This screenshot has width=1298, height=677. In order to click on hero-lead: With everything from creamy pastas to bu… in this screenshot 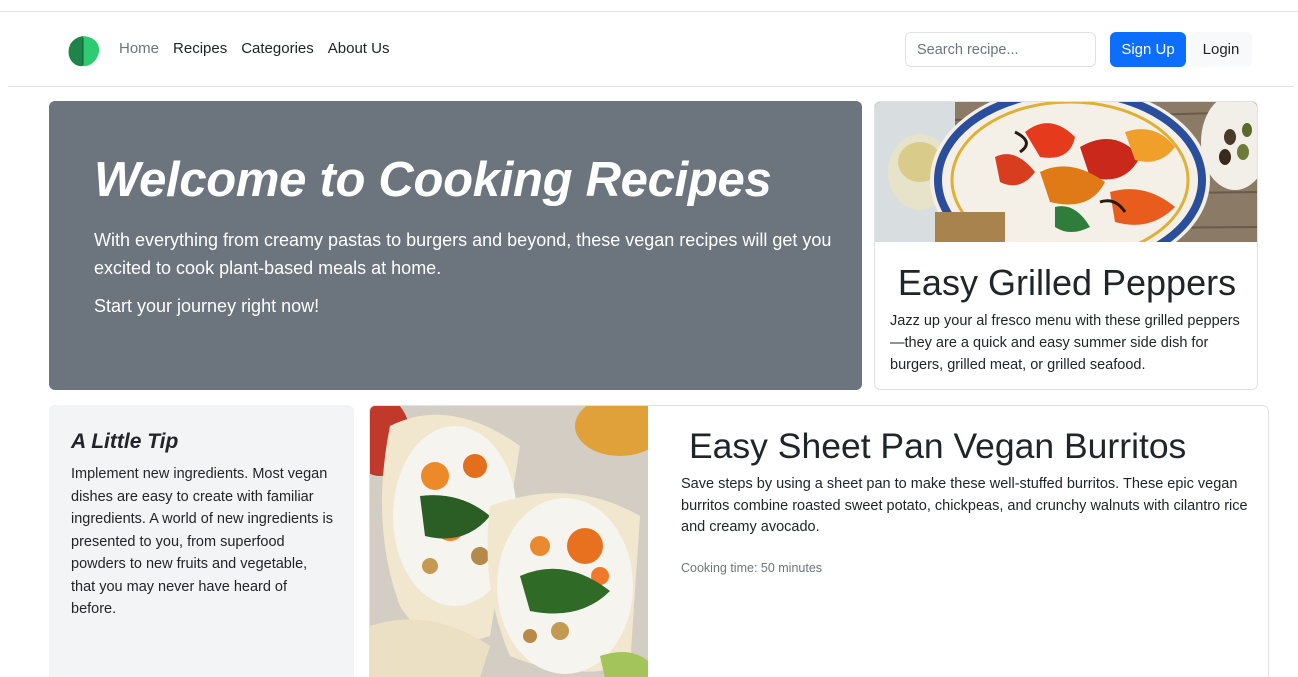, I will do `click(463, 254)`.